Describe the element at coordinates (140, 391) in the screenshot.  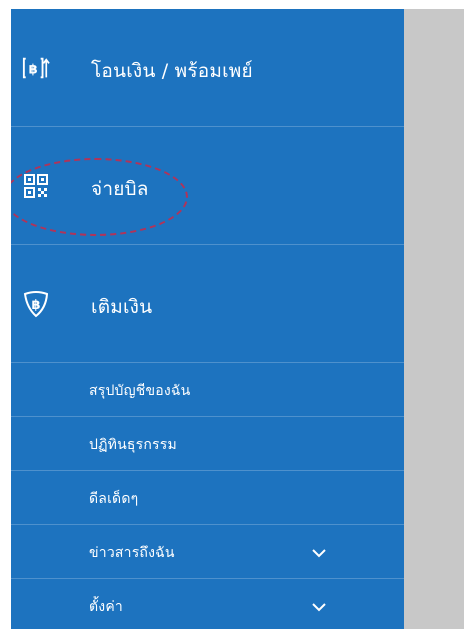
I see `menu-label-account-summary: สรุปบัญชีของฉัน` at that location.